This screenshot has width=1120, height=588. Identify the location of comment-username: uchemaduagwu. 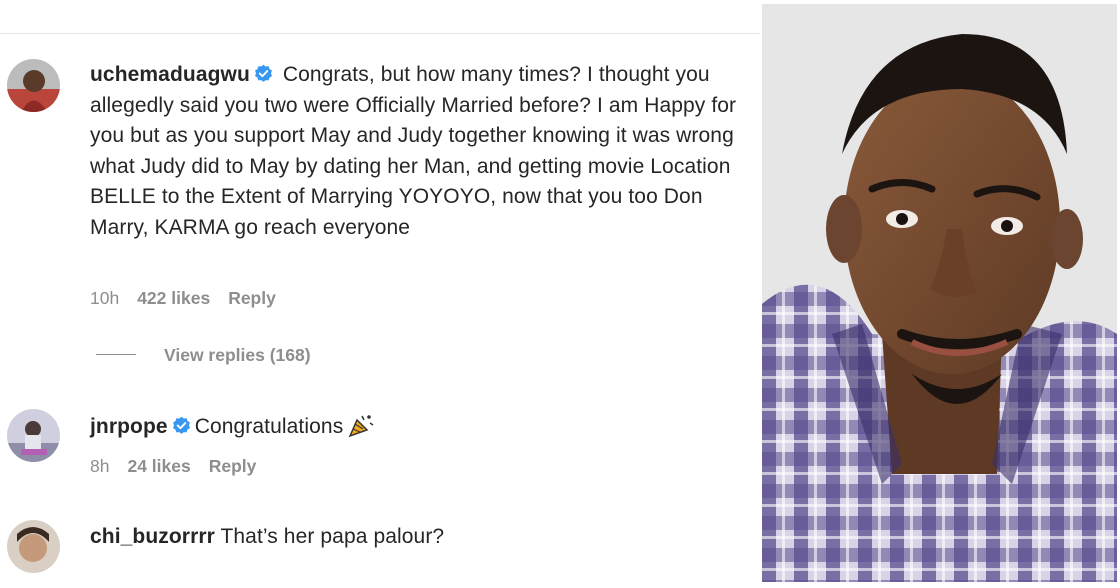
(170, 74).